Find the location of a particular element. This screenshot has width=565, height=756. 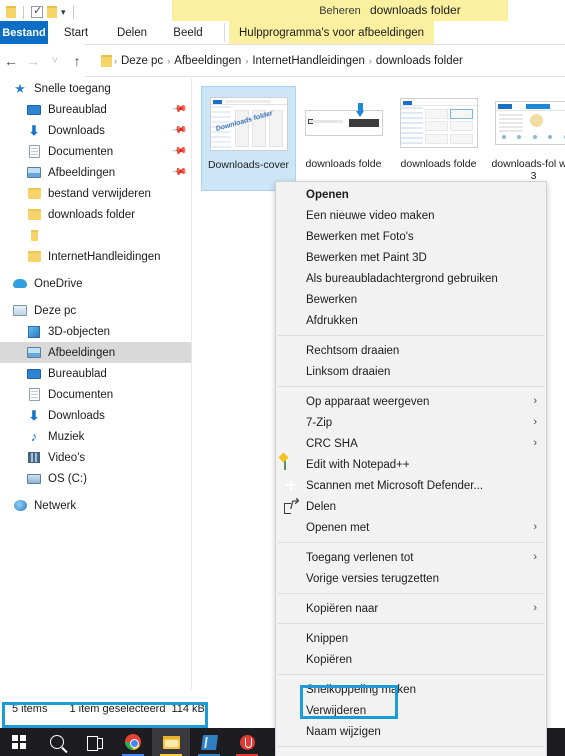

sidebar-item-unnamed-folder is located at coordinates (96, 235).